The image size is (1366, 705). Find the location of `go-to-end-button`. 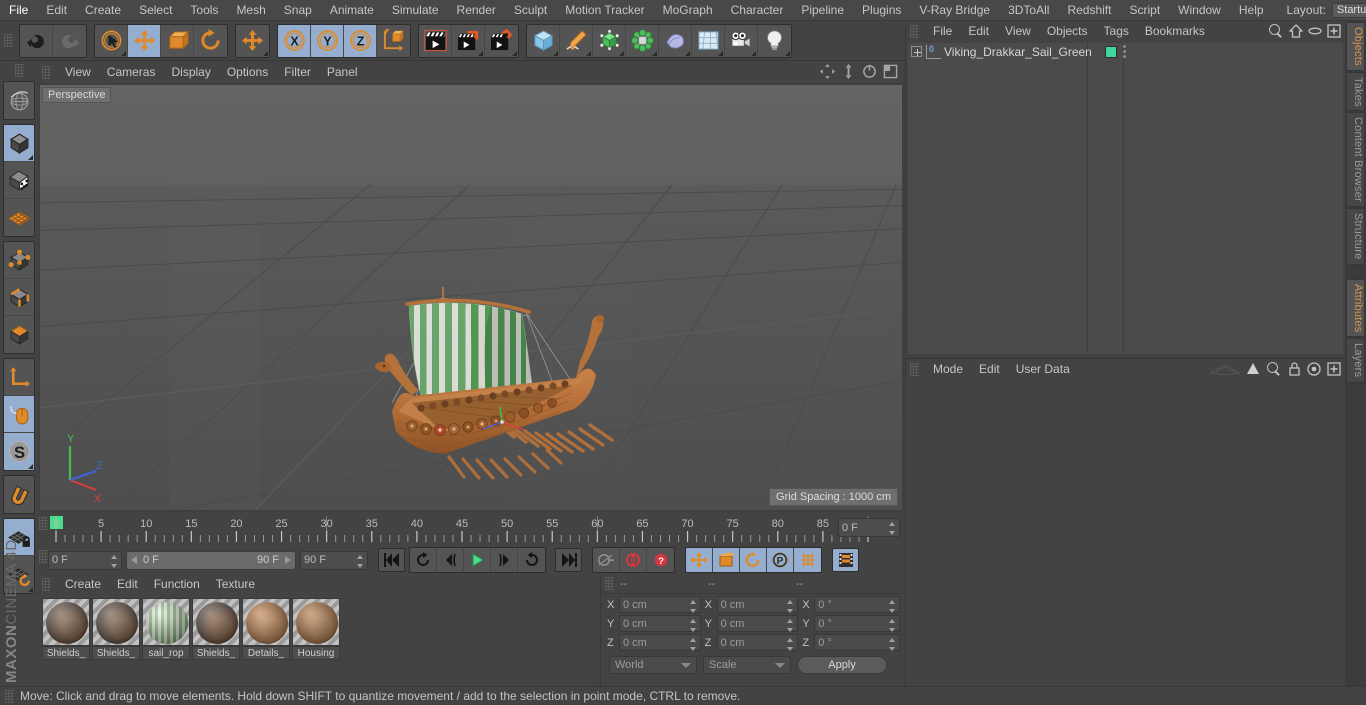

go-to-end-button is located at coordinates (568, 560).